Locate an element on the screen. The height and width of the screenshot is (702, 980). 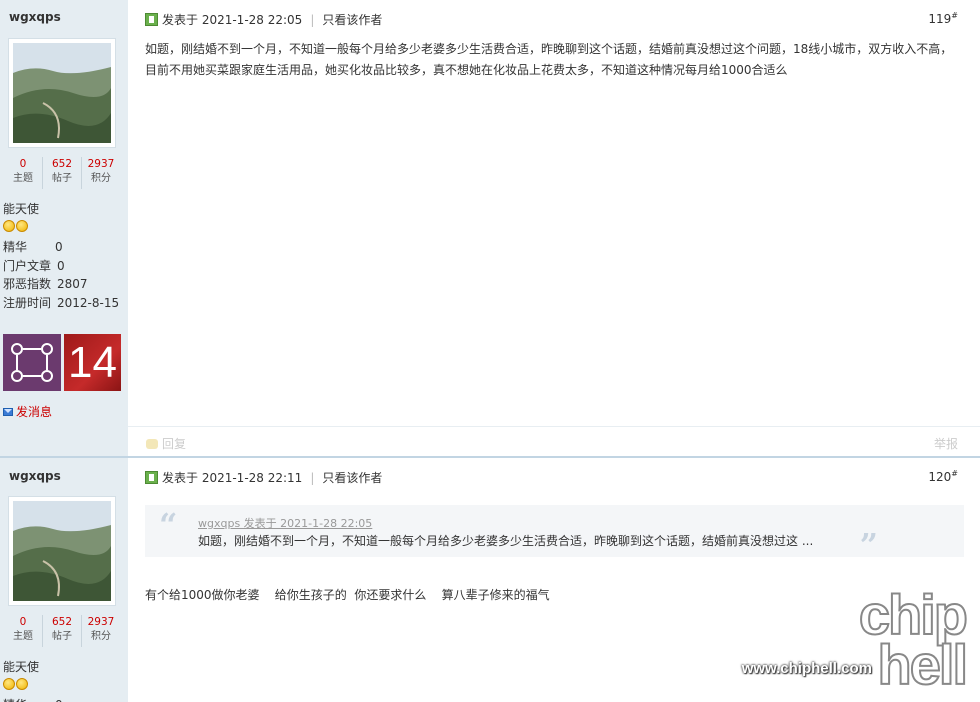
info-row: 门户文章 0 is located at coordinates (61, 266).